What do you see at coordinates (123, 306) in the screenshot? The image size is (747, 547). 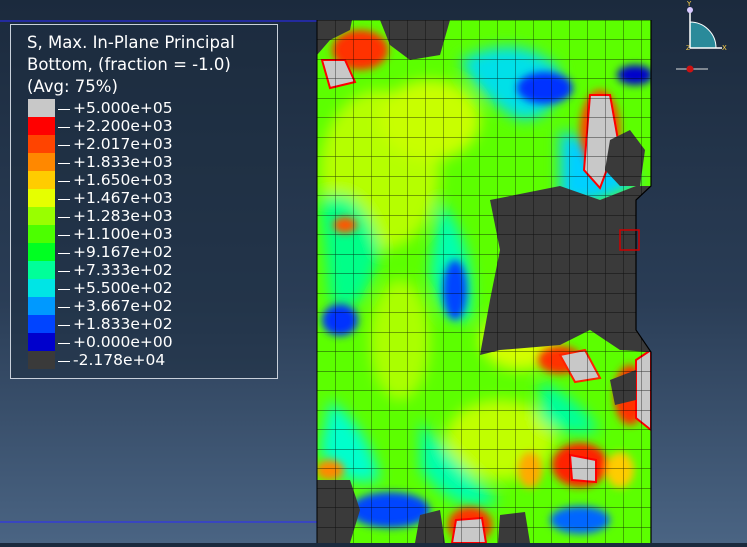 I see `legend-value: +3.667e+02` at bounding box center [123, 306].